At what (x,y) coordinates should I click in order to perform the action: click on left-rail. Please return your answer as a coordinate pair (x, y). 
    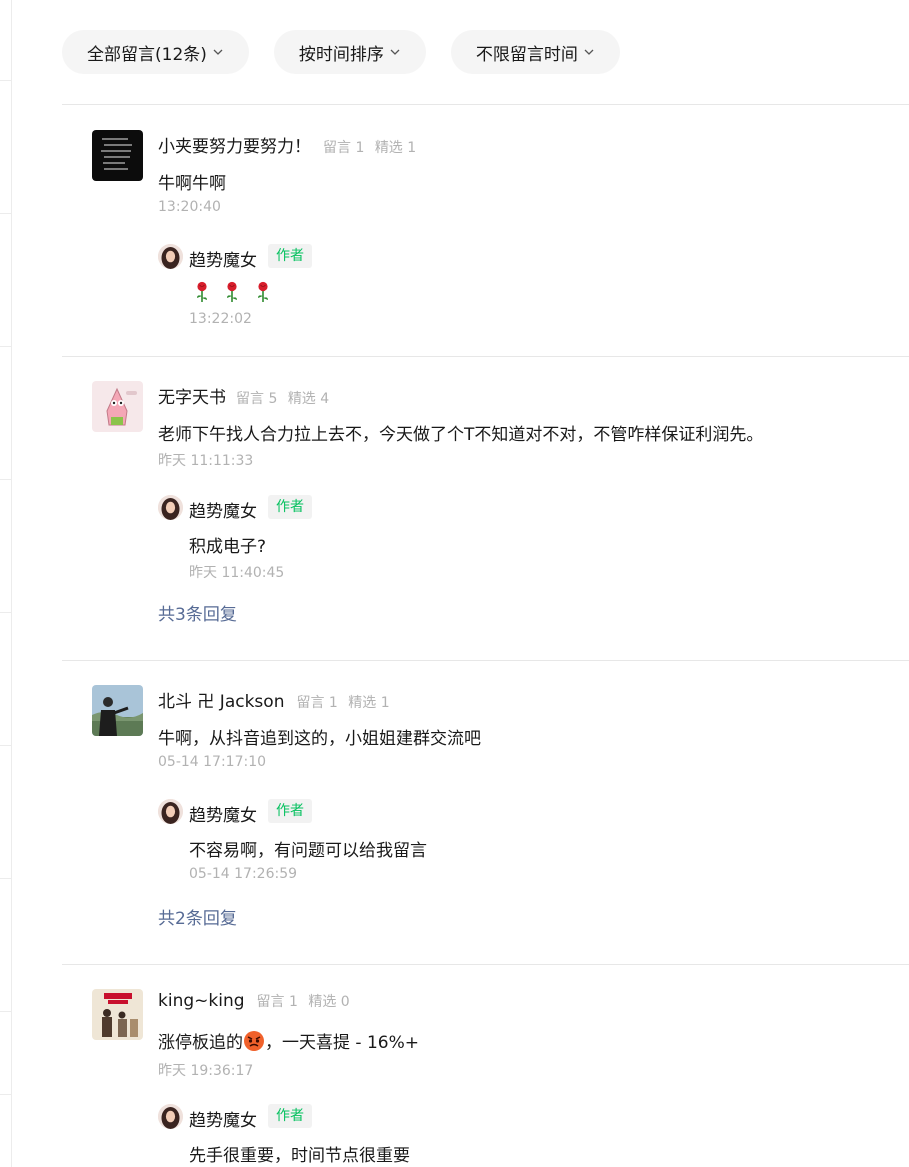
    Looking at the image, I should click on (6, 583).